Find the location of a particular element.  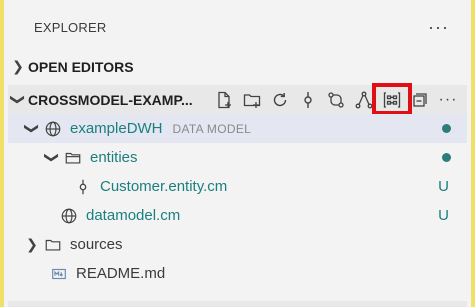

more-actions-icon: ··· is located at coordinates (438, 27).